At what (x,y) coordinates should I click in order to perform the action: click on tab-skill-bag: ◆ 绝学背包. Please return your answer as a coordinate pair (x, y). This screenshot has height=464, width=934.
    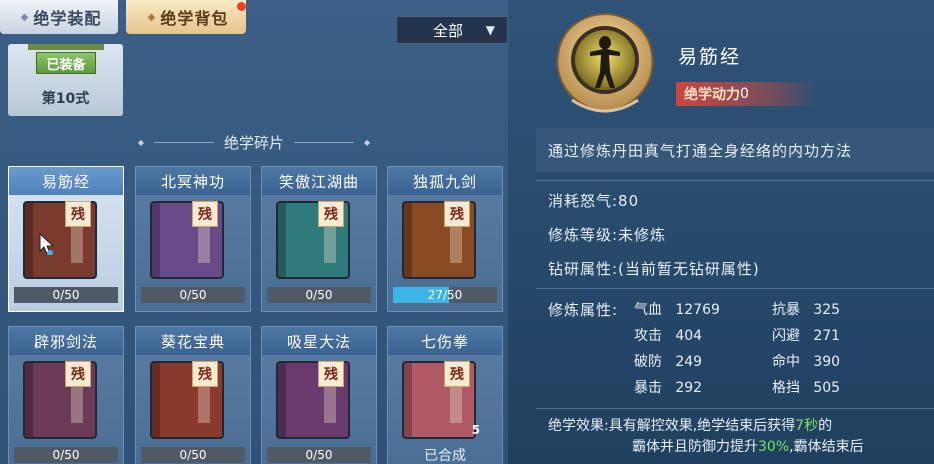
    Looking at the image, I should click on (186, 17).